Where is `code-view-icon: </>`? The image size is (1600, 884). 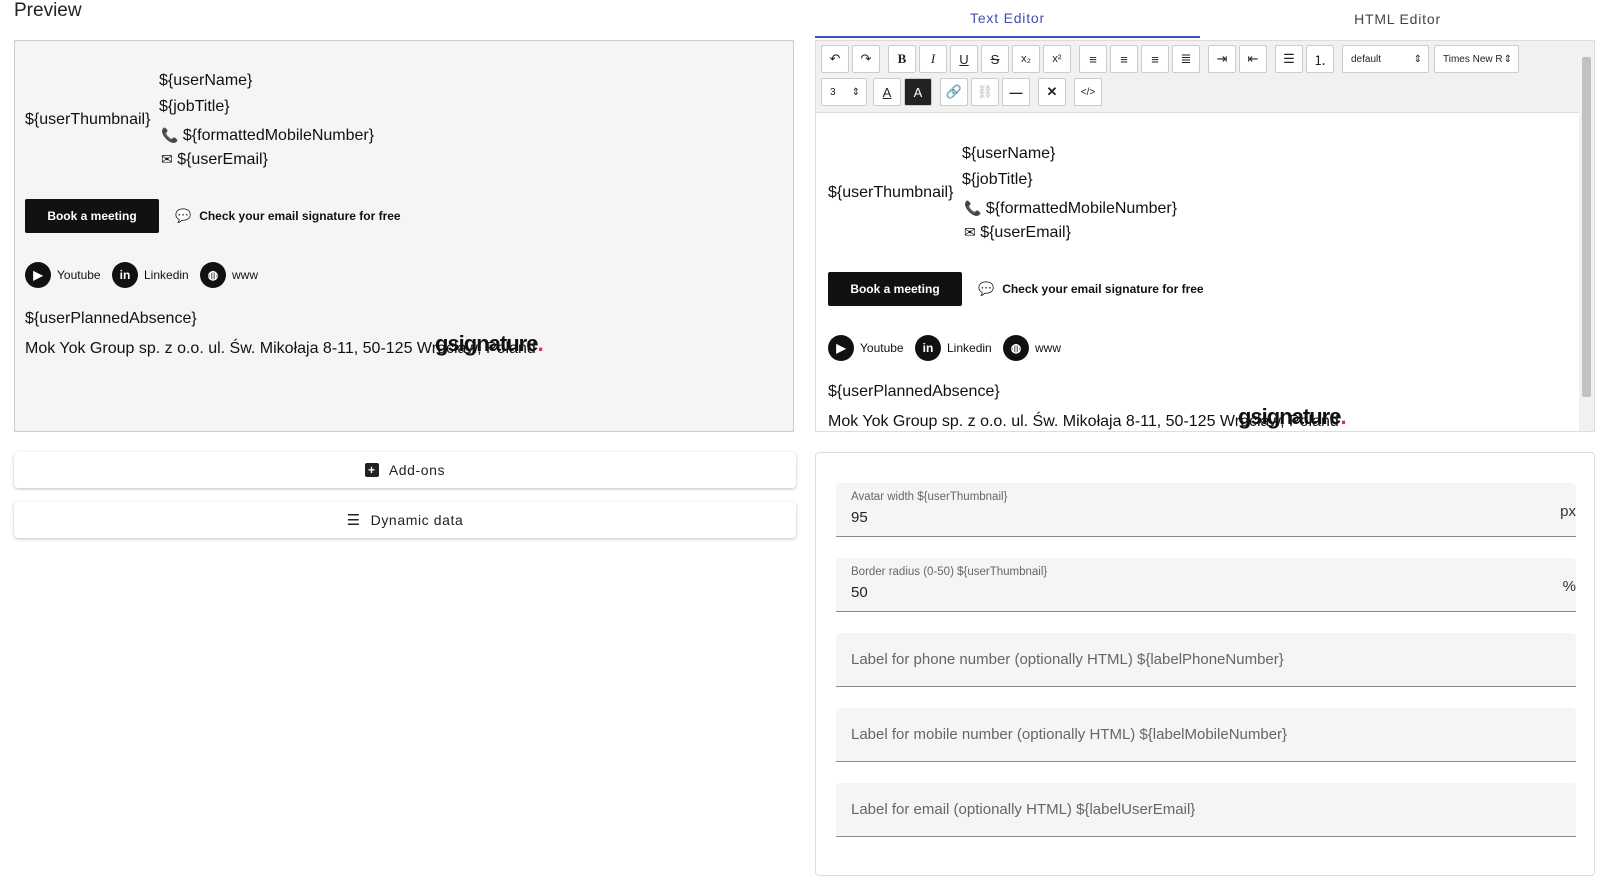 code-view-icon: </> is located at coordinates (1088, 92).